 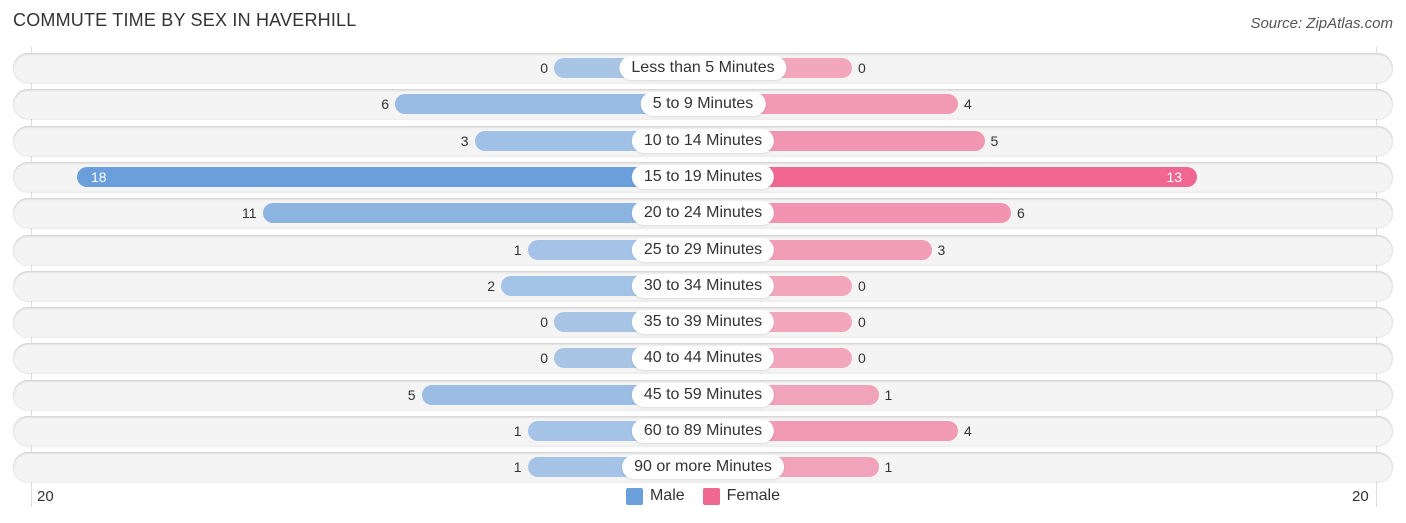 What do you see at coordinates (1021, 213) in the screenshot?
I see `value-label-female: 6` at bounding box center [1021, 213].